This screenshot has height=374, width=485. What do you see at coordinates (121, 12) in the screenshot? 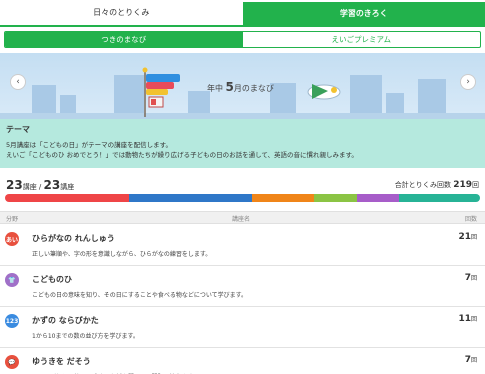
I see `tab-daily-activity: 日々のとりくみ` at bounding box center [121, 12].